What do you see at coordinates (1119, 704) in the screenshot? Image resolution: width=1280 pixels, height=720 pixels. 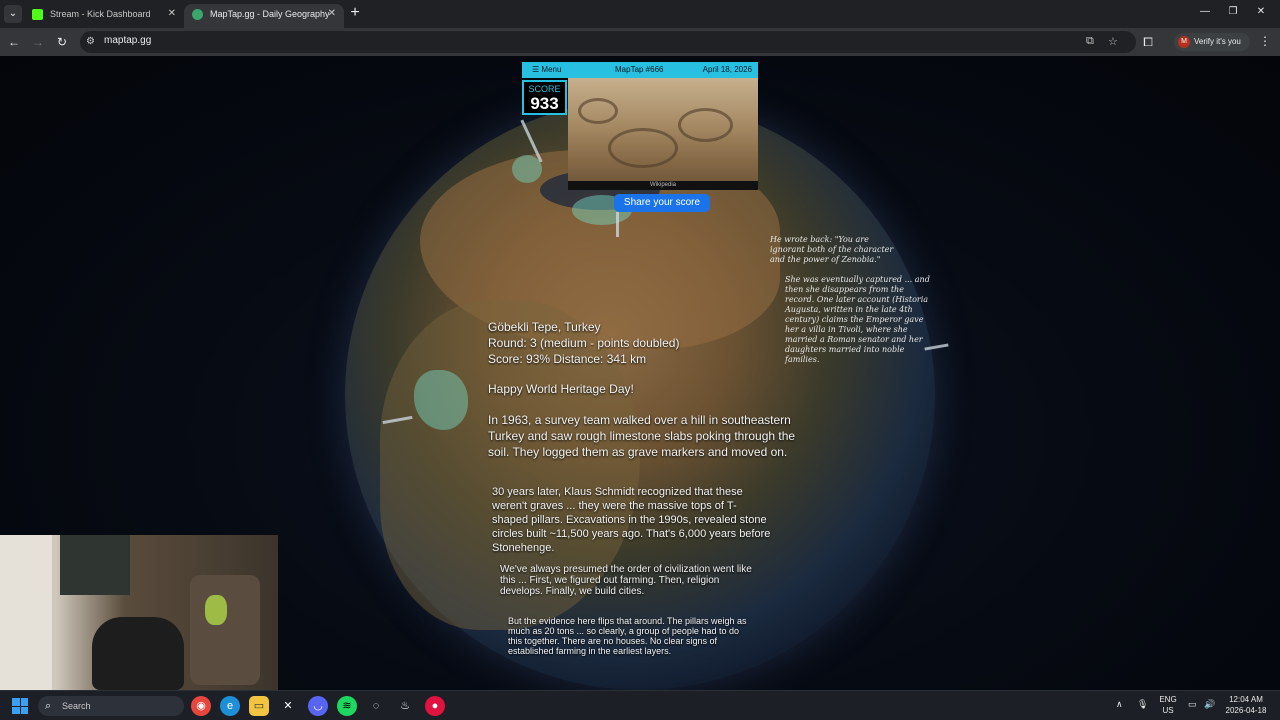 I see `show-hidden-icons-icon: ∧` at bounding box center [1119, 704].